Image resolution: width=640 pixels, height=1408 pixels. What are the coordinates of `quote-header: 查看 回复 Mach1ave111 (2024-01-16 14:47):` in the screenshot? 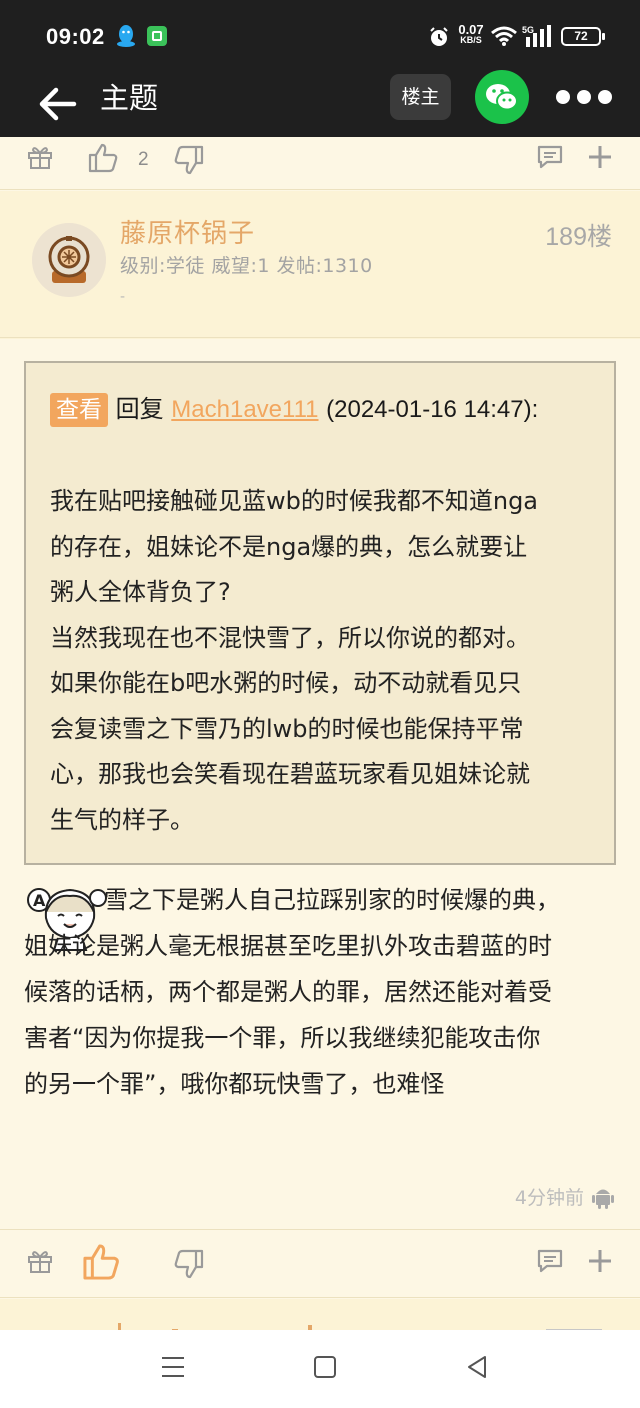 It's located at (294, 409).